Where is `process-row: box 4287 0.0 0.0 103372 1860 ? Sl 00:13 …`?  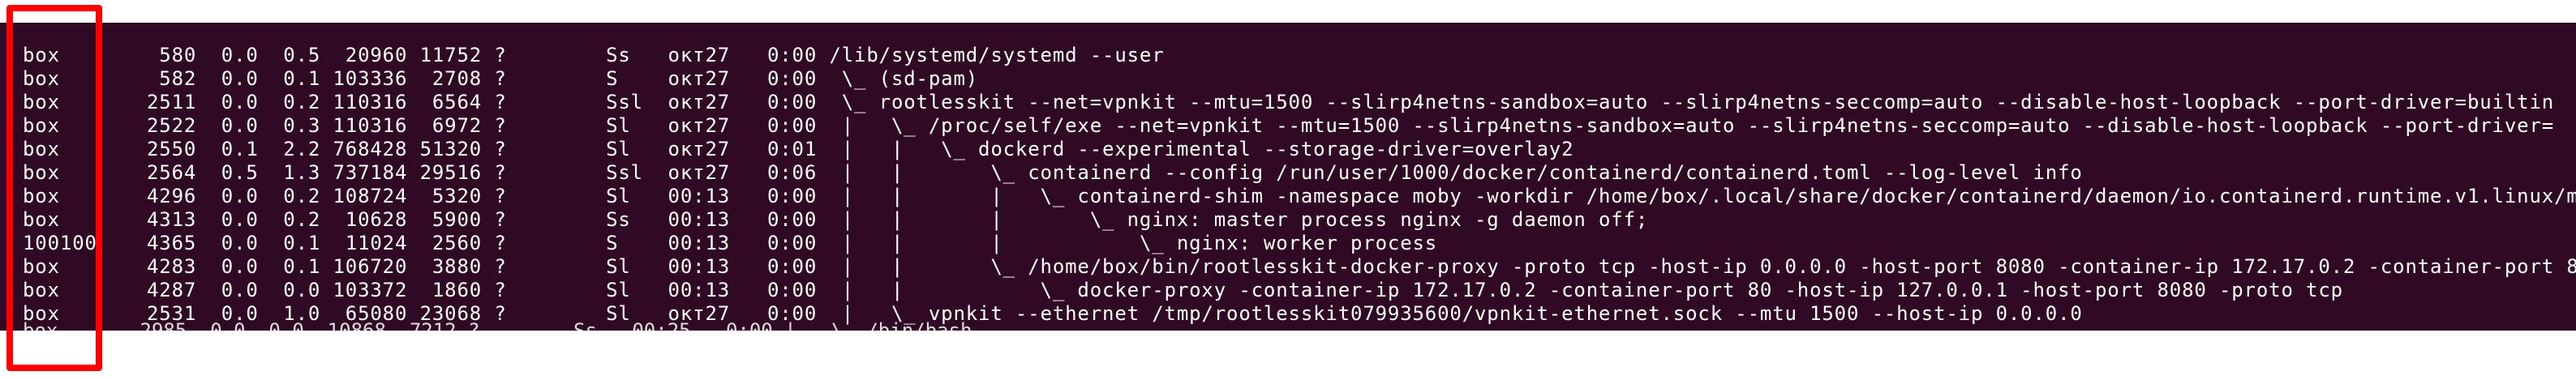 process-row: box 4287 0.0 0.0 103372 1860 ? Sl 00:13 … is located at coordinates (1183, 290).